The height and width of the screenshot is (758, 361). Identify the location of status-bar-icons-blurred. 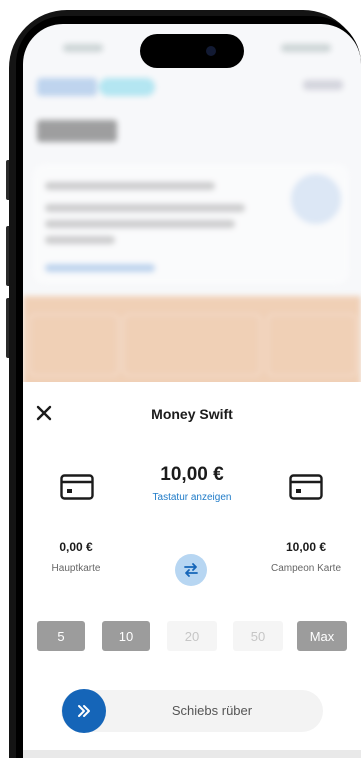
(306, 48).